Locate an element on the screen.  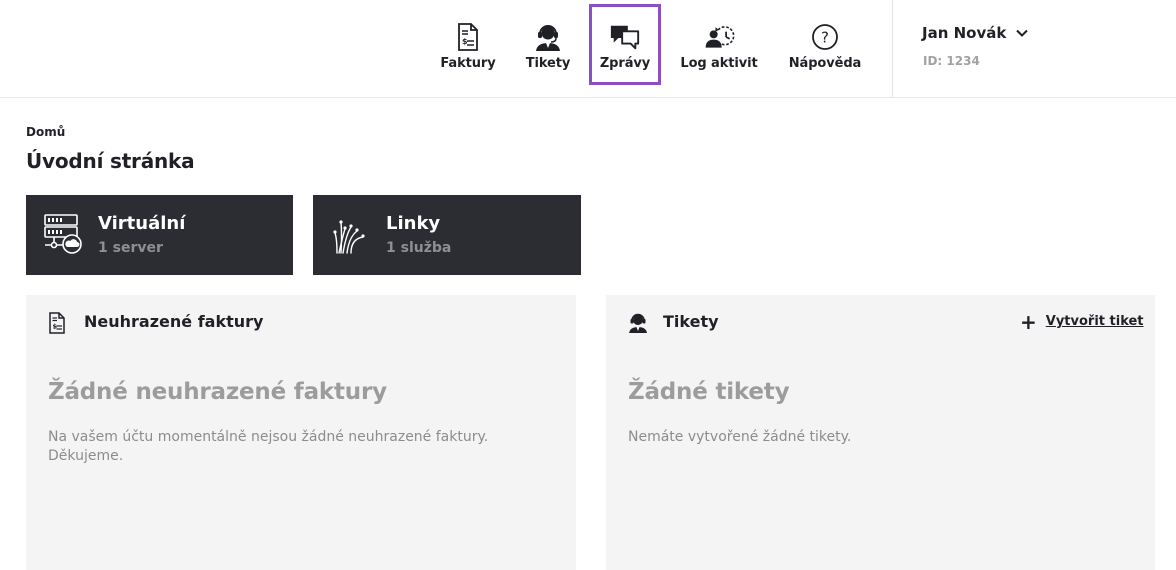
nav-log-aktivit: Log aktivit is located at coordinates (719, 44).